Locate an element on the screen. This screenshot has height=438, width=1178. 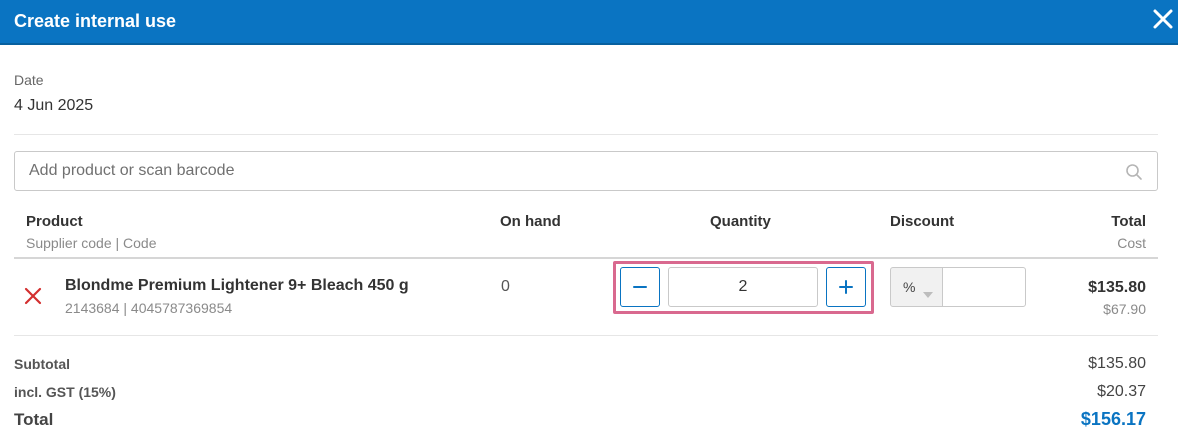
column-header-discount: Discount is located at coordinates (922, 221).